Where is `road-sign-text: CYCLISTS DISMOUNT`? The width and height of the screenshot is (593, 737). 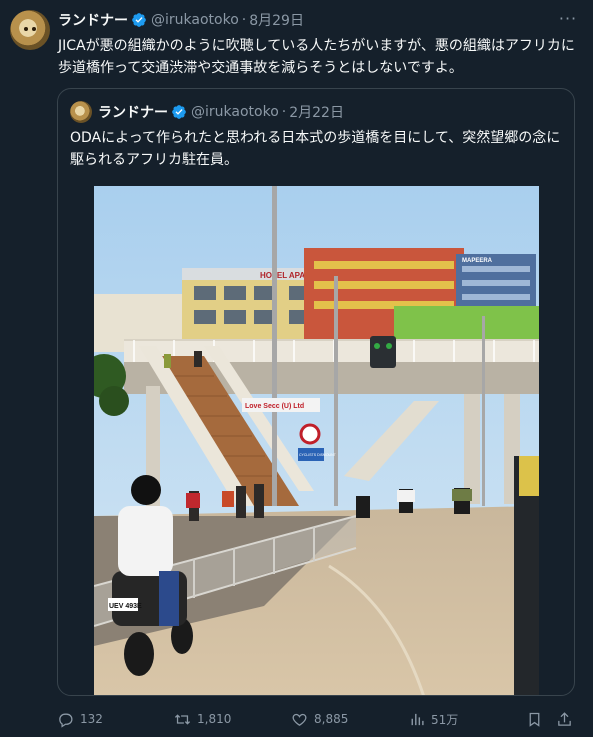 road-sign-text: CYCLISTS DISMOUNT is located at coordinates (318, 455).